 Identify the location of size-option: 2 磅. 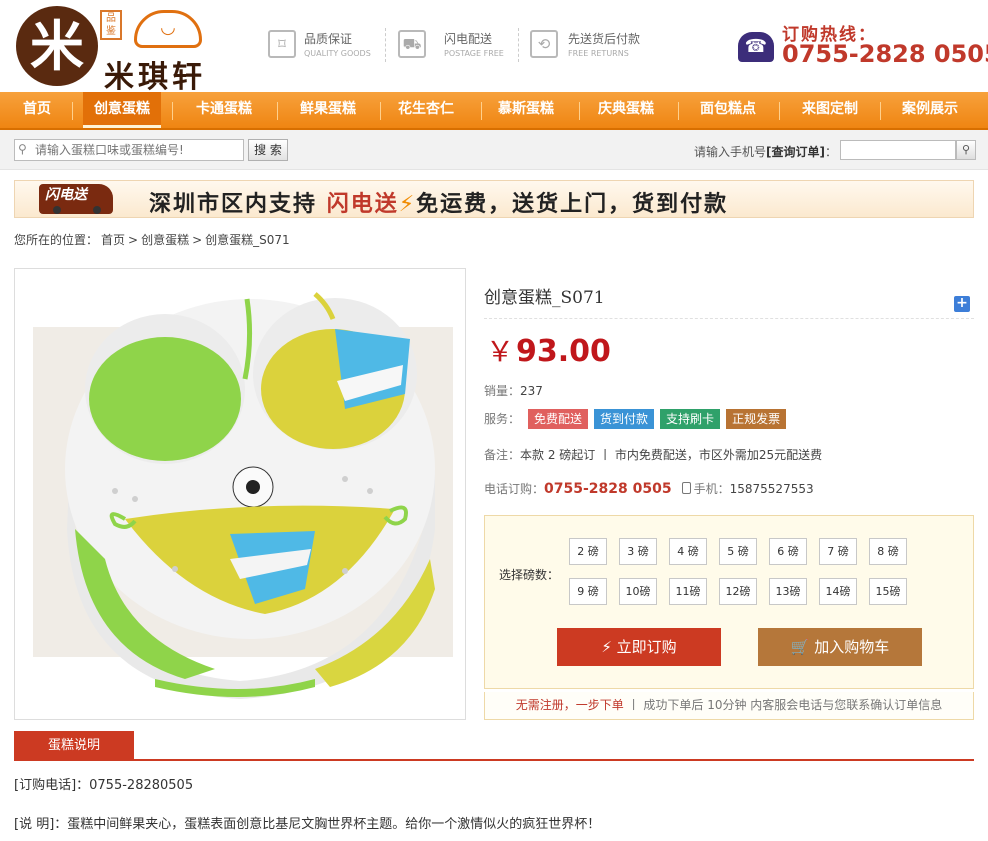
(588, 551).